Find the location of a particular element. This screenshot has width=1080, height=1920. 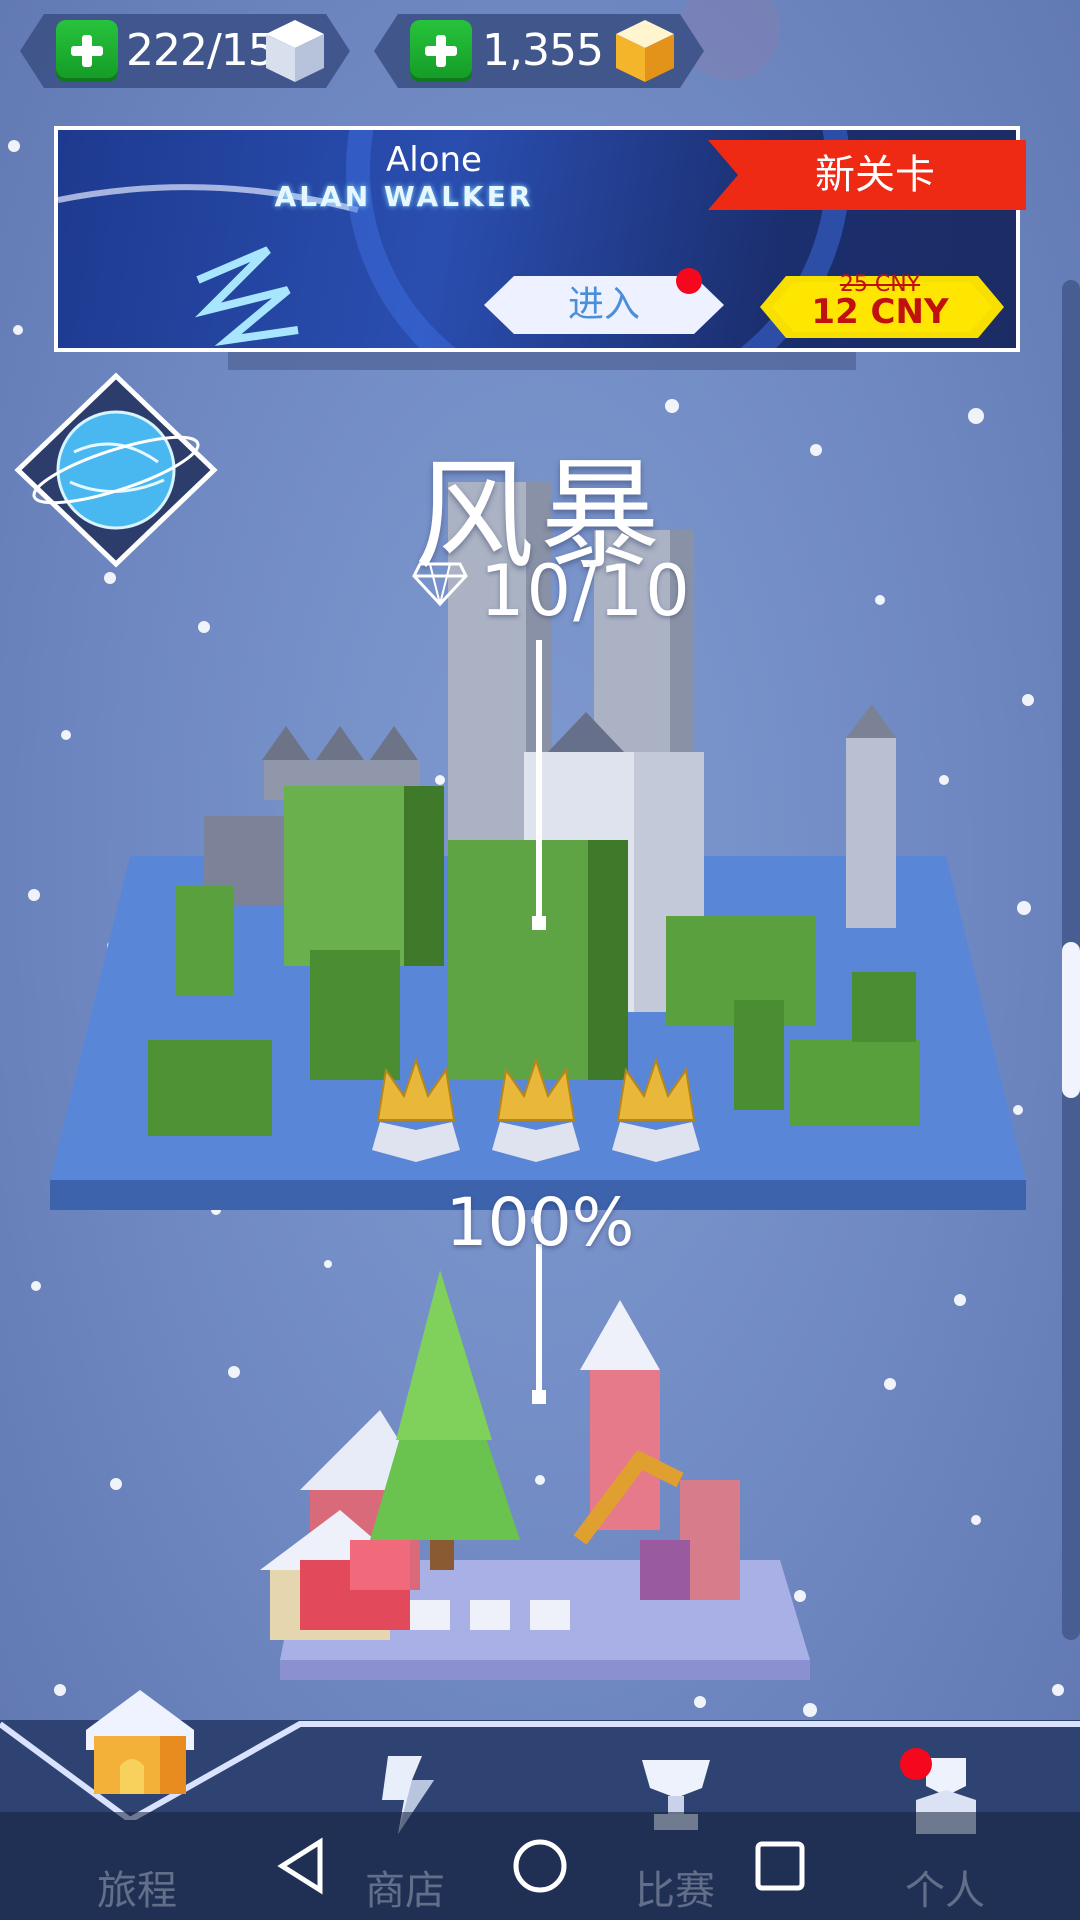

home-icon is located at coordinates (540, 1866).